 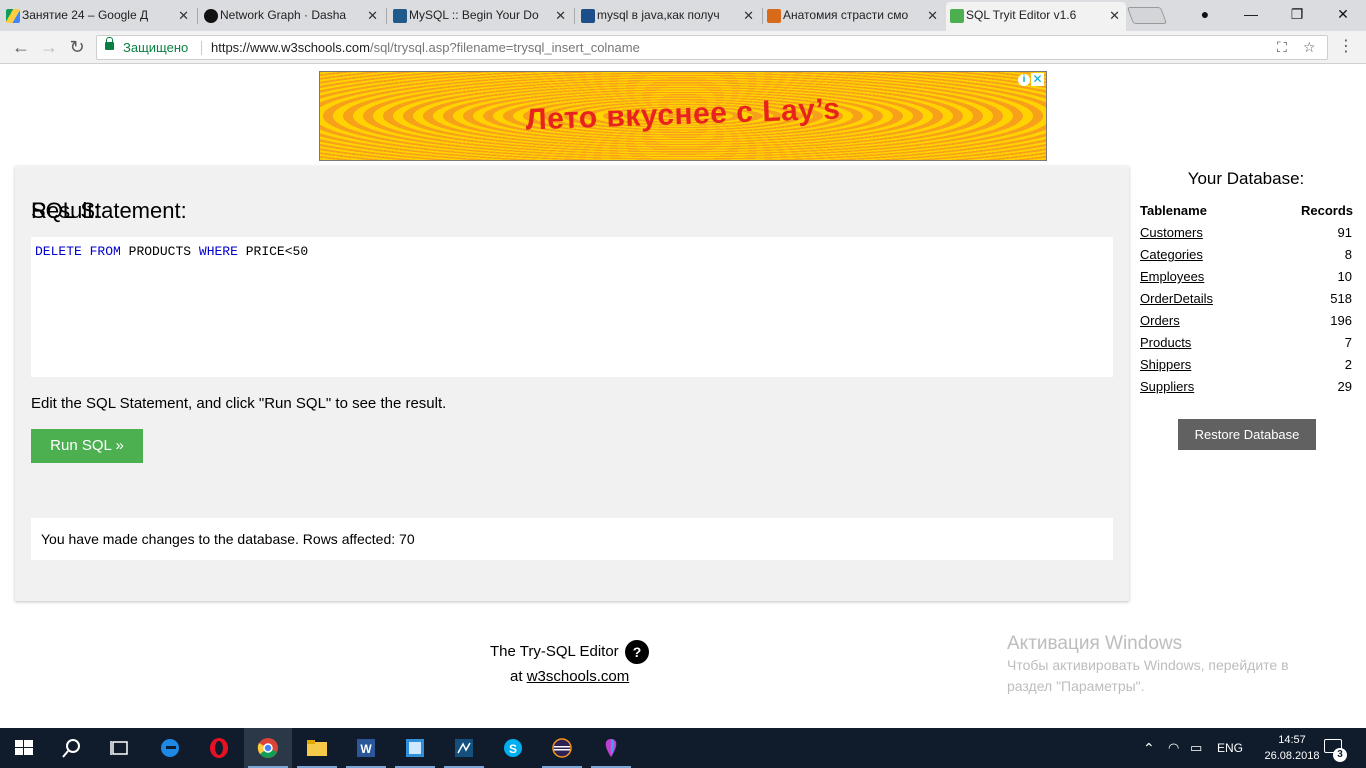 I want to click on record-count: 7, so click(x=1348, y=342).